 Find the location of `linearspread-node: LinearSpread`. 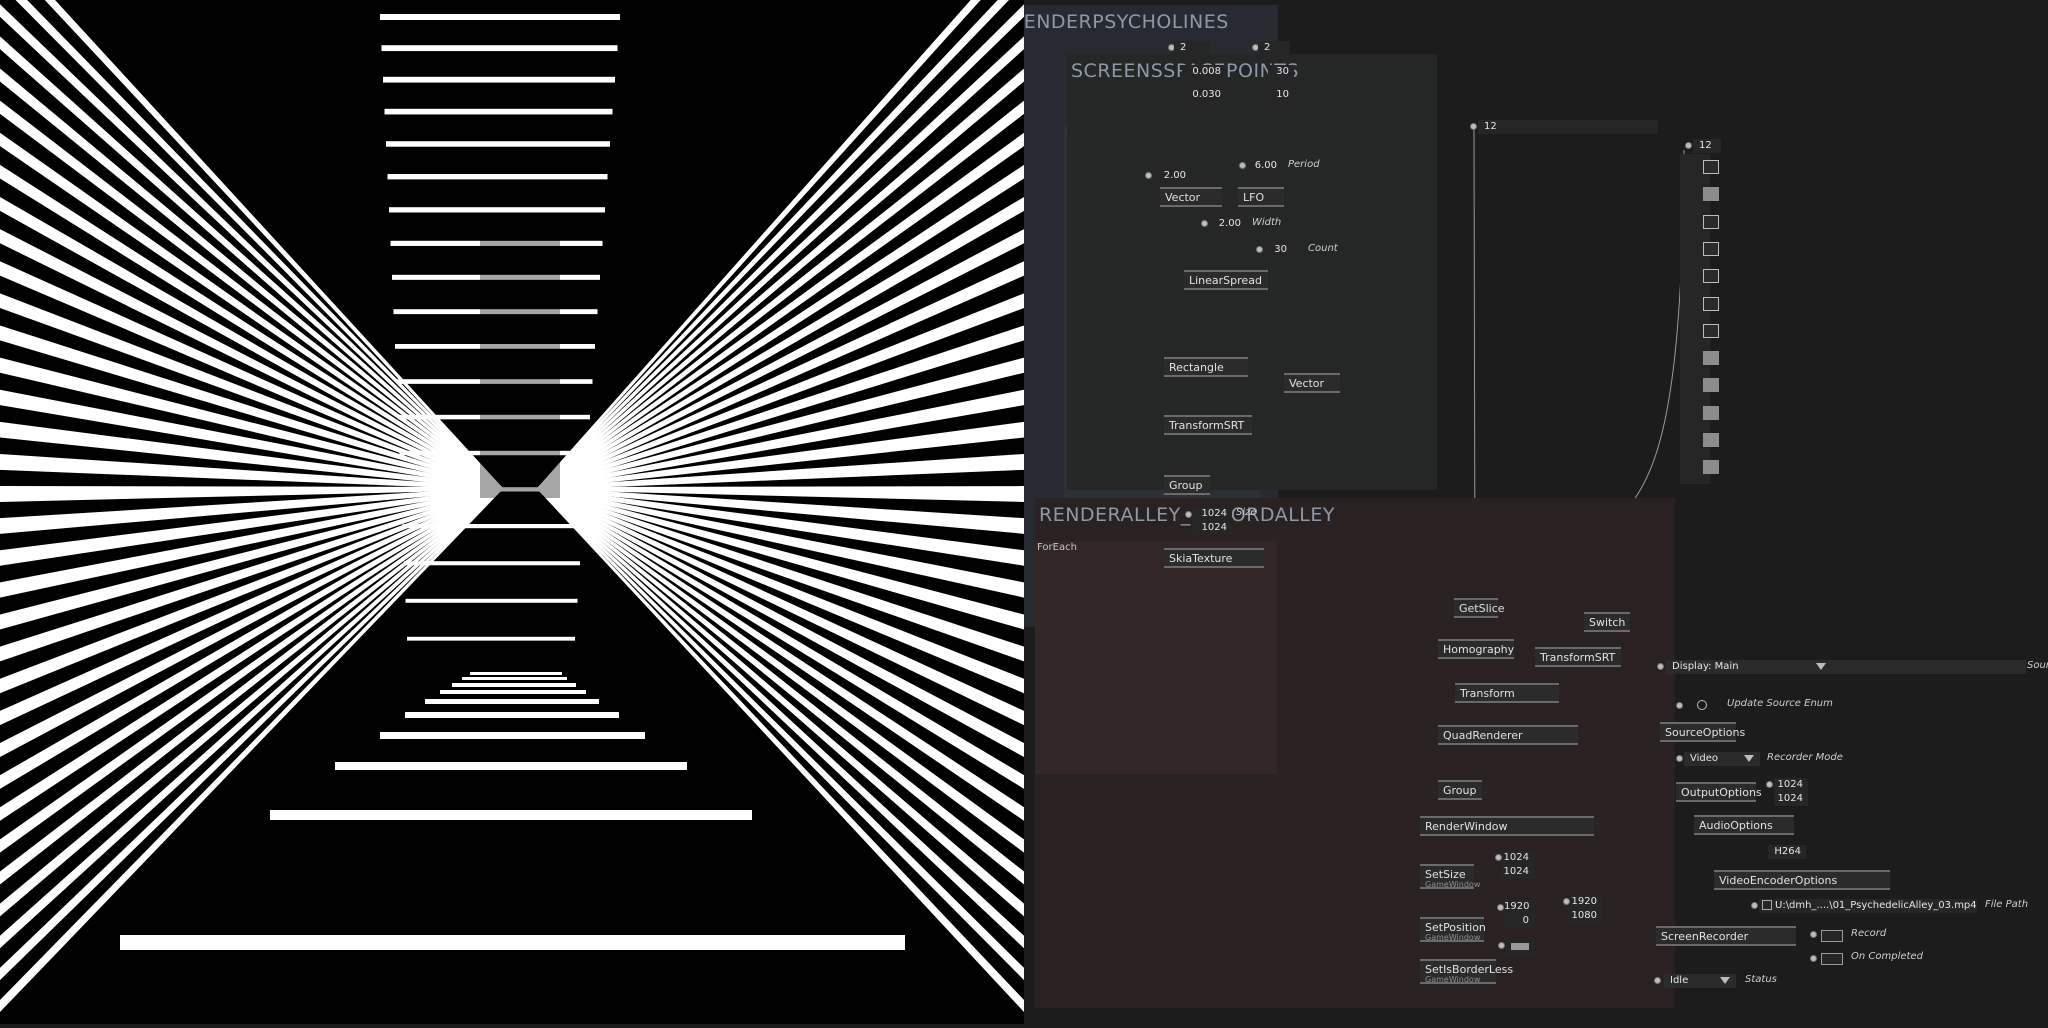

linearspread-node: LinearSpread is located at coordinates (1226, 280).